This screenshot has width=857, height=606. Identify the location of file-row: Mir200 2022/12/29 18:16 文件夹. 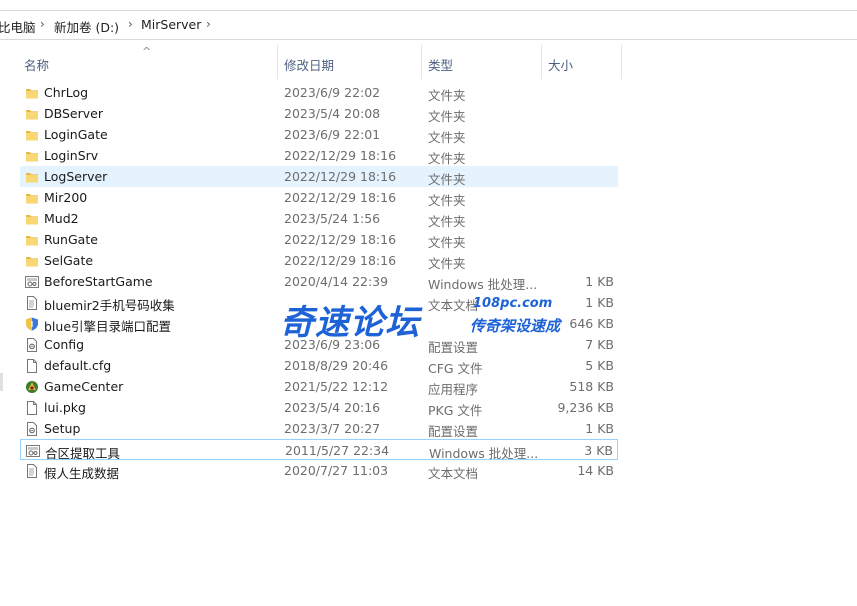
(319, 197).